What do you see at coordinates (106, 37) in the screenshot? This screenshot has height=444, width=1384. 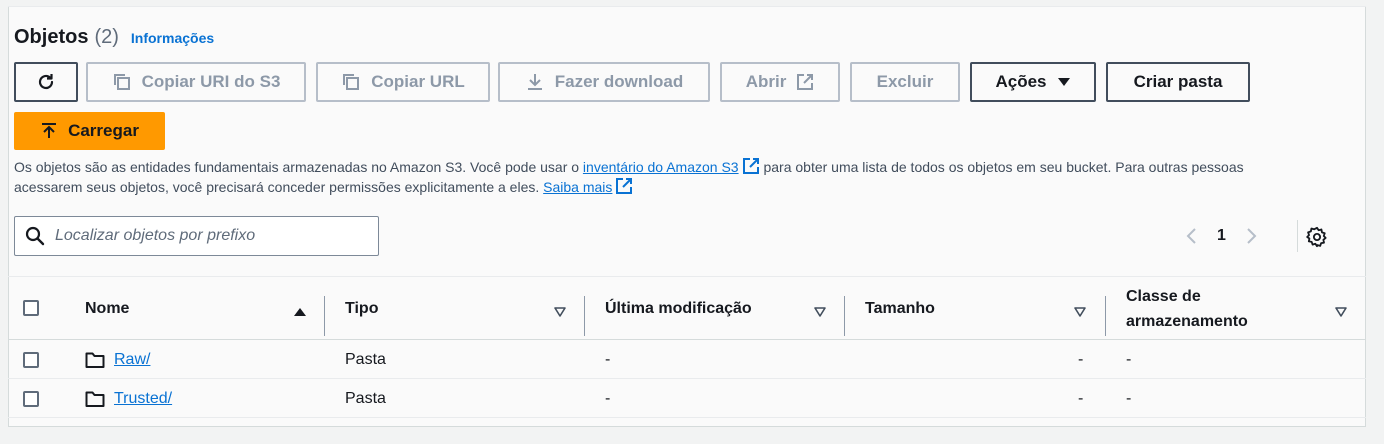 I see `object-count: (2)` at bounding box center [106, 37].